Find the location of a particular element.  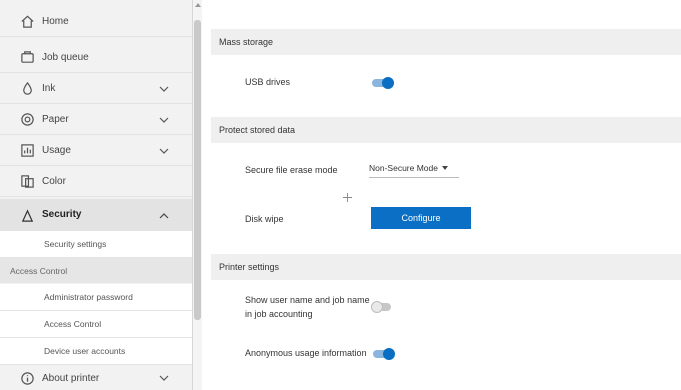

sidebar-item-home: Home is located at coordinates (96, 21).